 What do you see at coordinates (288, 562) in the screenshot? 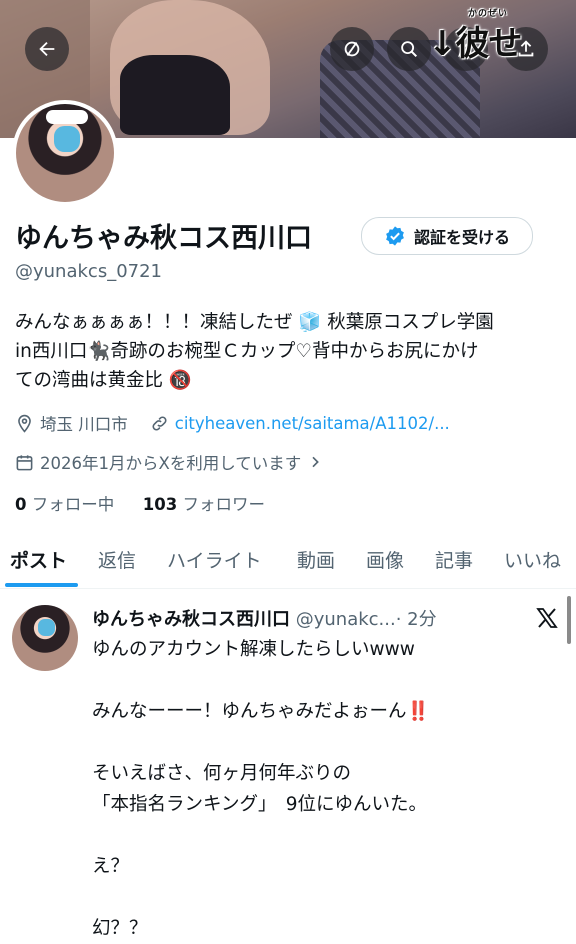
I see `profile-tabs: ポスト 返信 ハイライト 動画 画像 記事 いいね` at bounding box center [288, 562].